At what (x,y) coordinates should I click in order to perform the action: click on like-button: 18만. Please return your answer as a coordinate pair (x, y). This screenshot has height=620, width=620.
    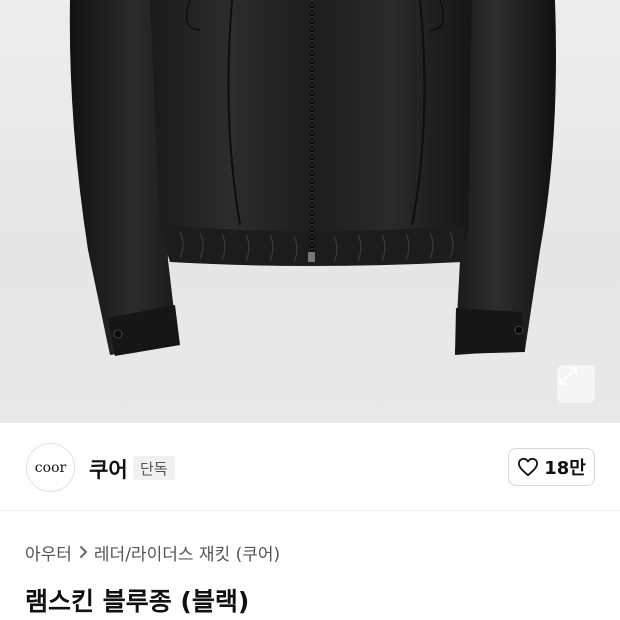
    Looking at the image, I should click on (551, 467).